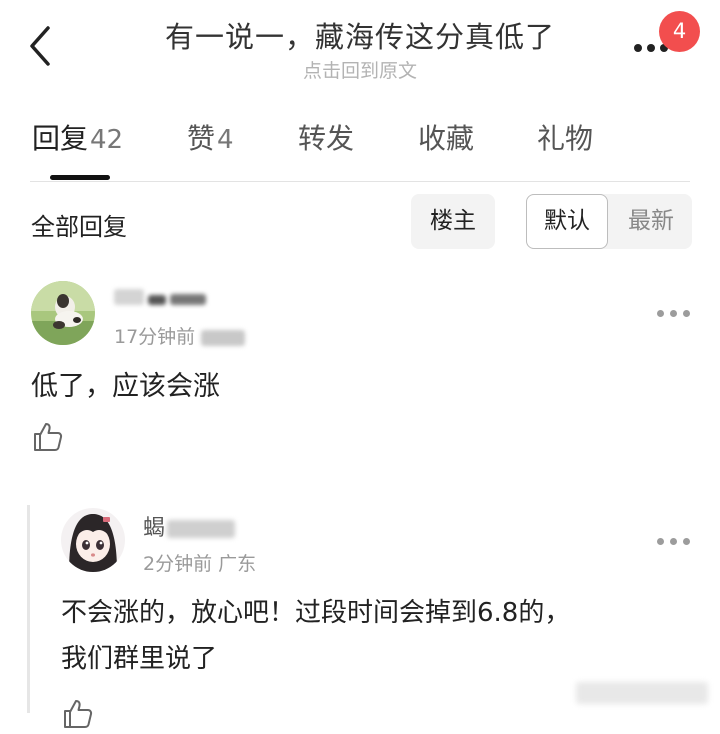  What do you see at coordinates (225, 140) in the screenshot?
I see `tab-count: 4` at bounding box center [225, 140].